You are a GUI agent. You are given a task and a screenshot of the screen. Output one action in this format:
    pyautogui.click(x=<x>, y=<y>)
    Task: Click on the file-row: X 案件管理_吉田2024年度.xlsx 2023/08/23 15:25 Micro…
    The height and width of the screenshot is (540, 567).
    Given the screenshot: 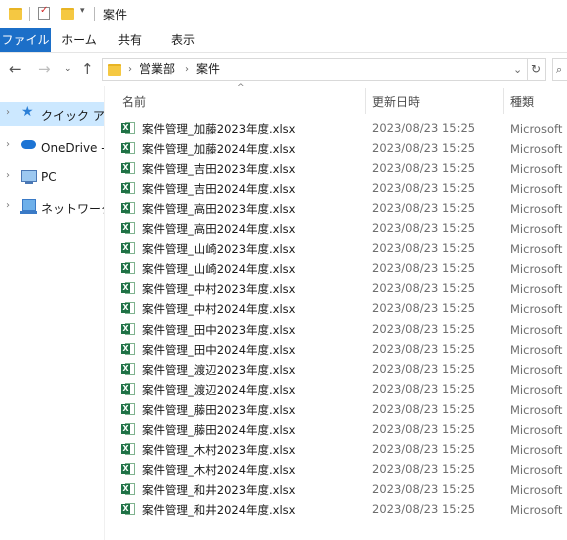 What is the action you would take?
    pyautogui.click(x=336, y=188)
    